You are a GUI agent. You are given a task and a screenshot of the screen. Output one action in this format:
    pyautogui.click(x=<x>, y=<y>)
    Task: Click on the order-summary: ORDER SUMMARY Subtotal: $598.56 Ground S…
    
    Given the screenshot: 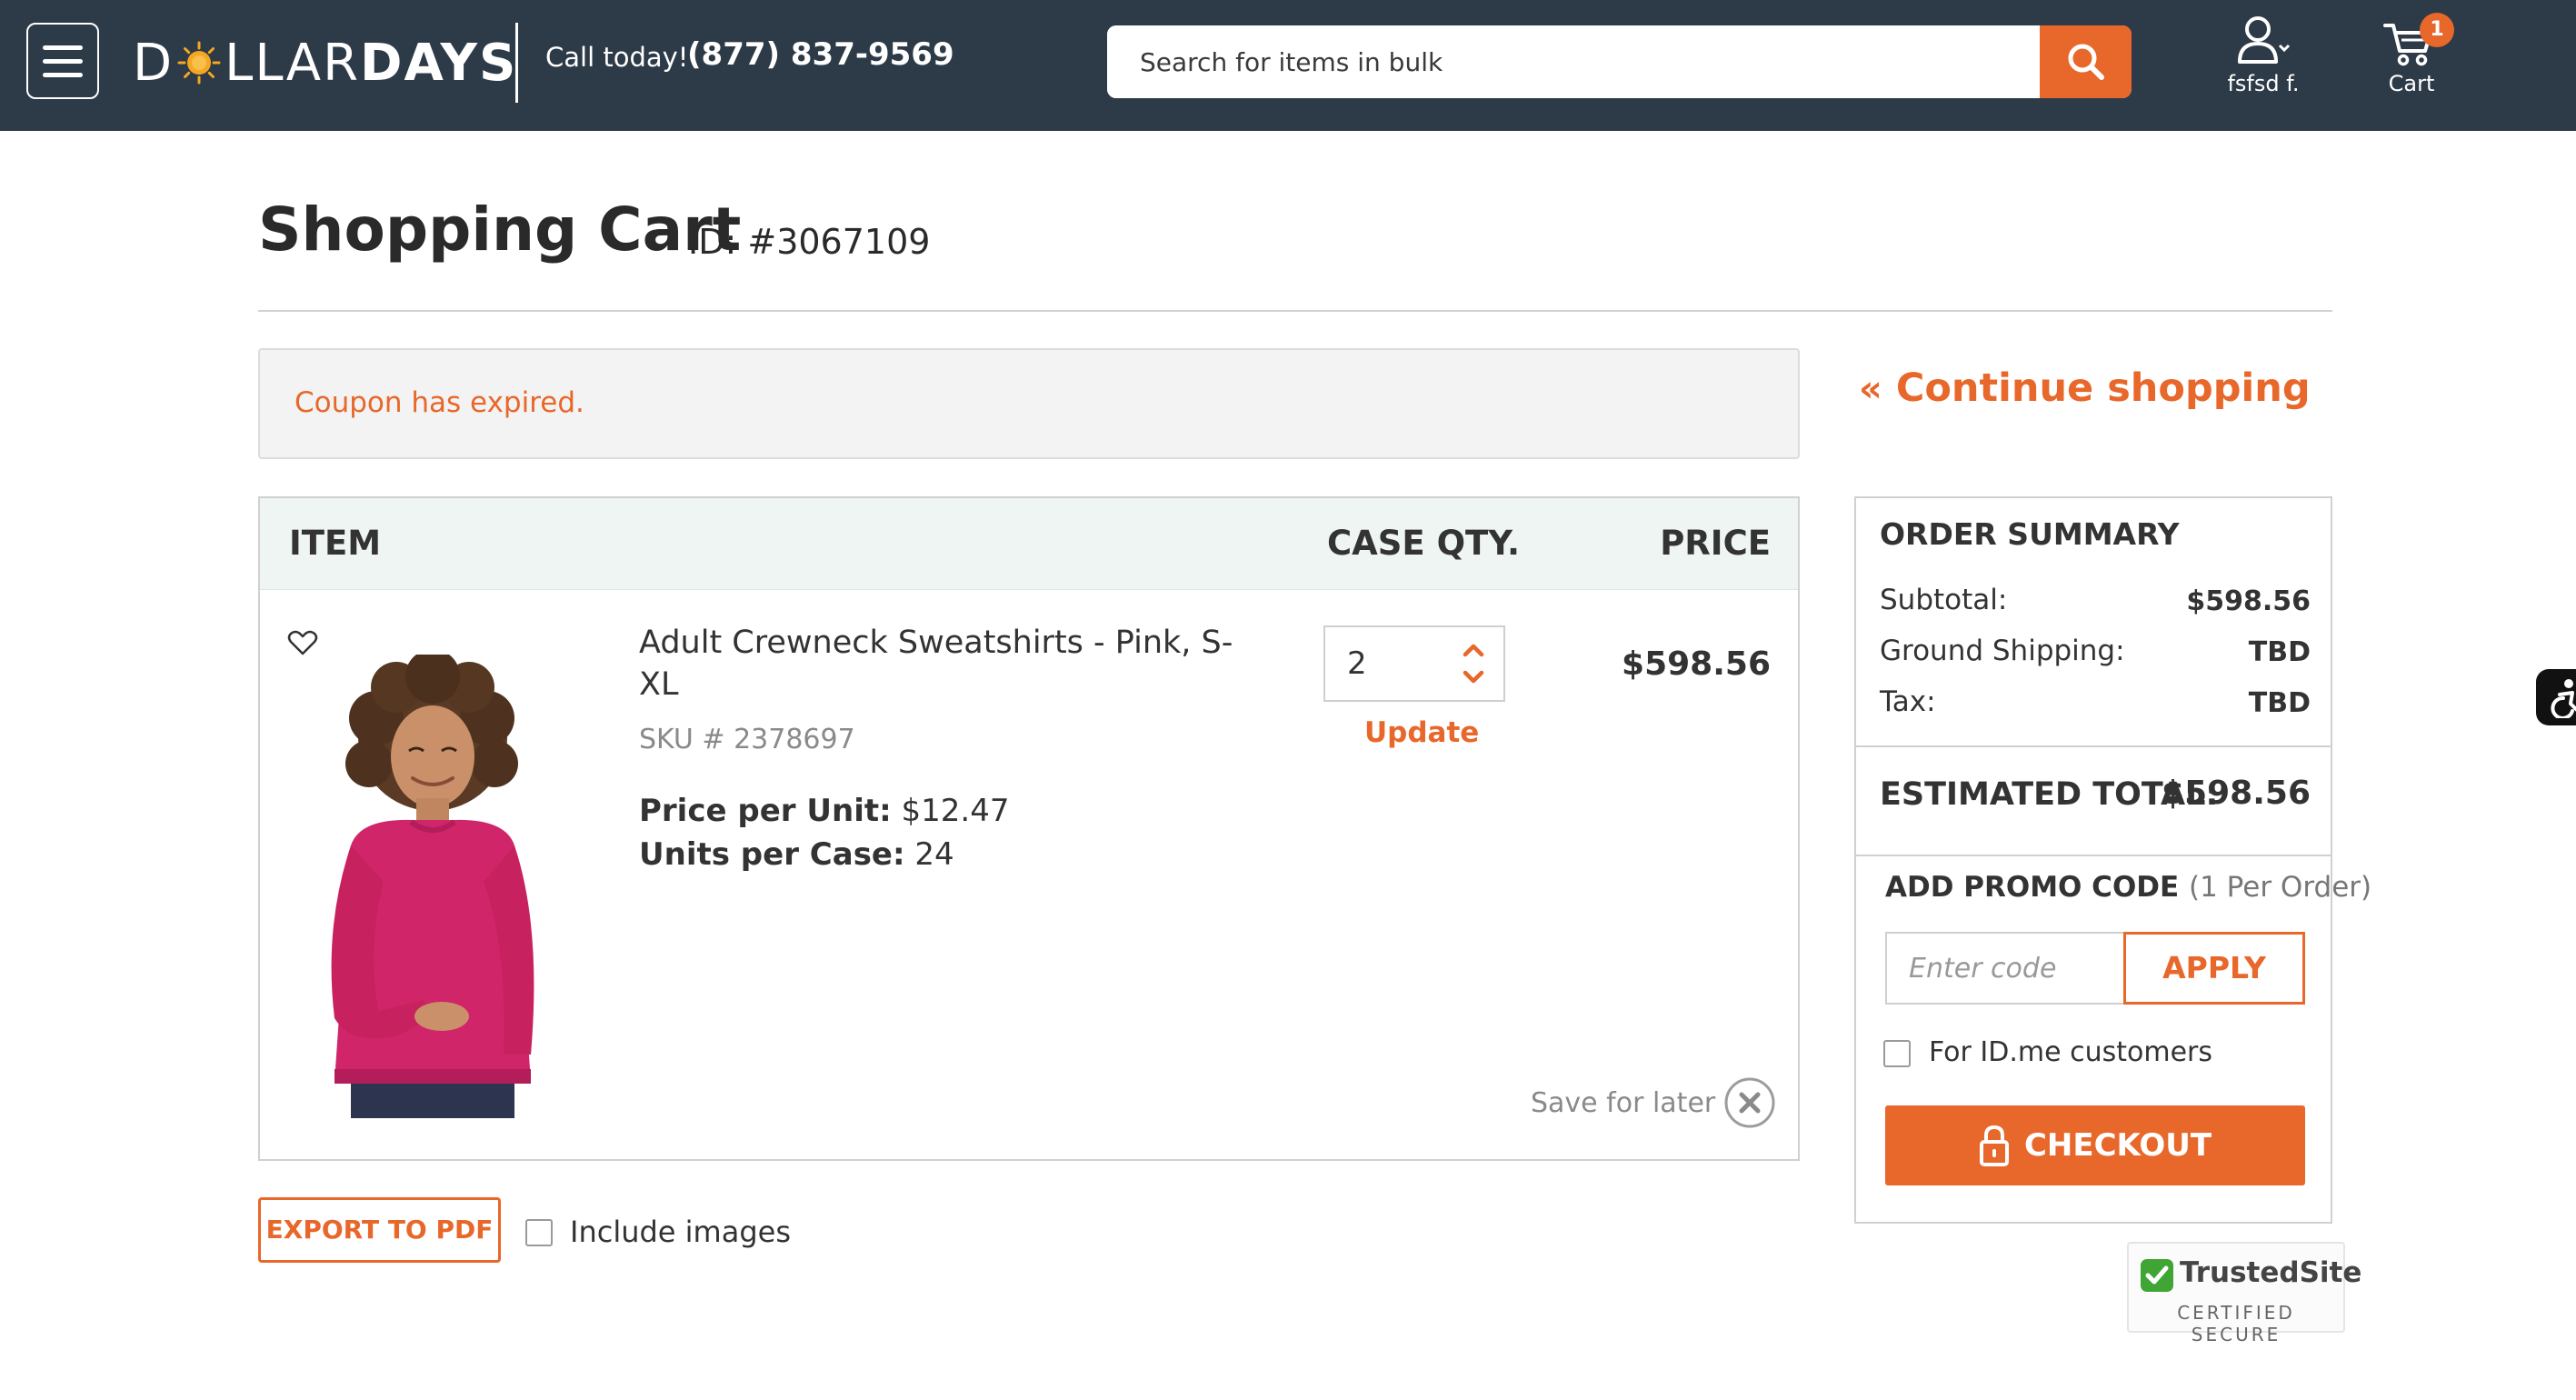 What is the action you would take?
    pyautogui.click(x=2112, y=860)
    